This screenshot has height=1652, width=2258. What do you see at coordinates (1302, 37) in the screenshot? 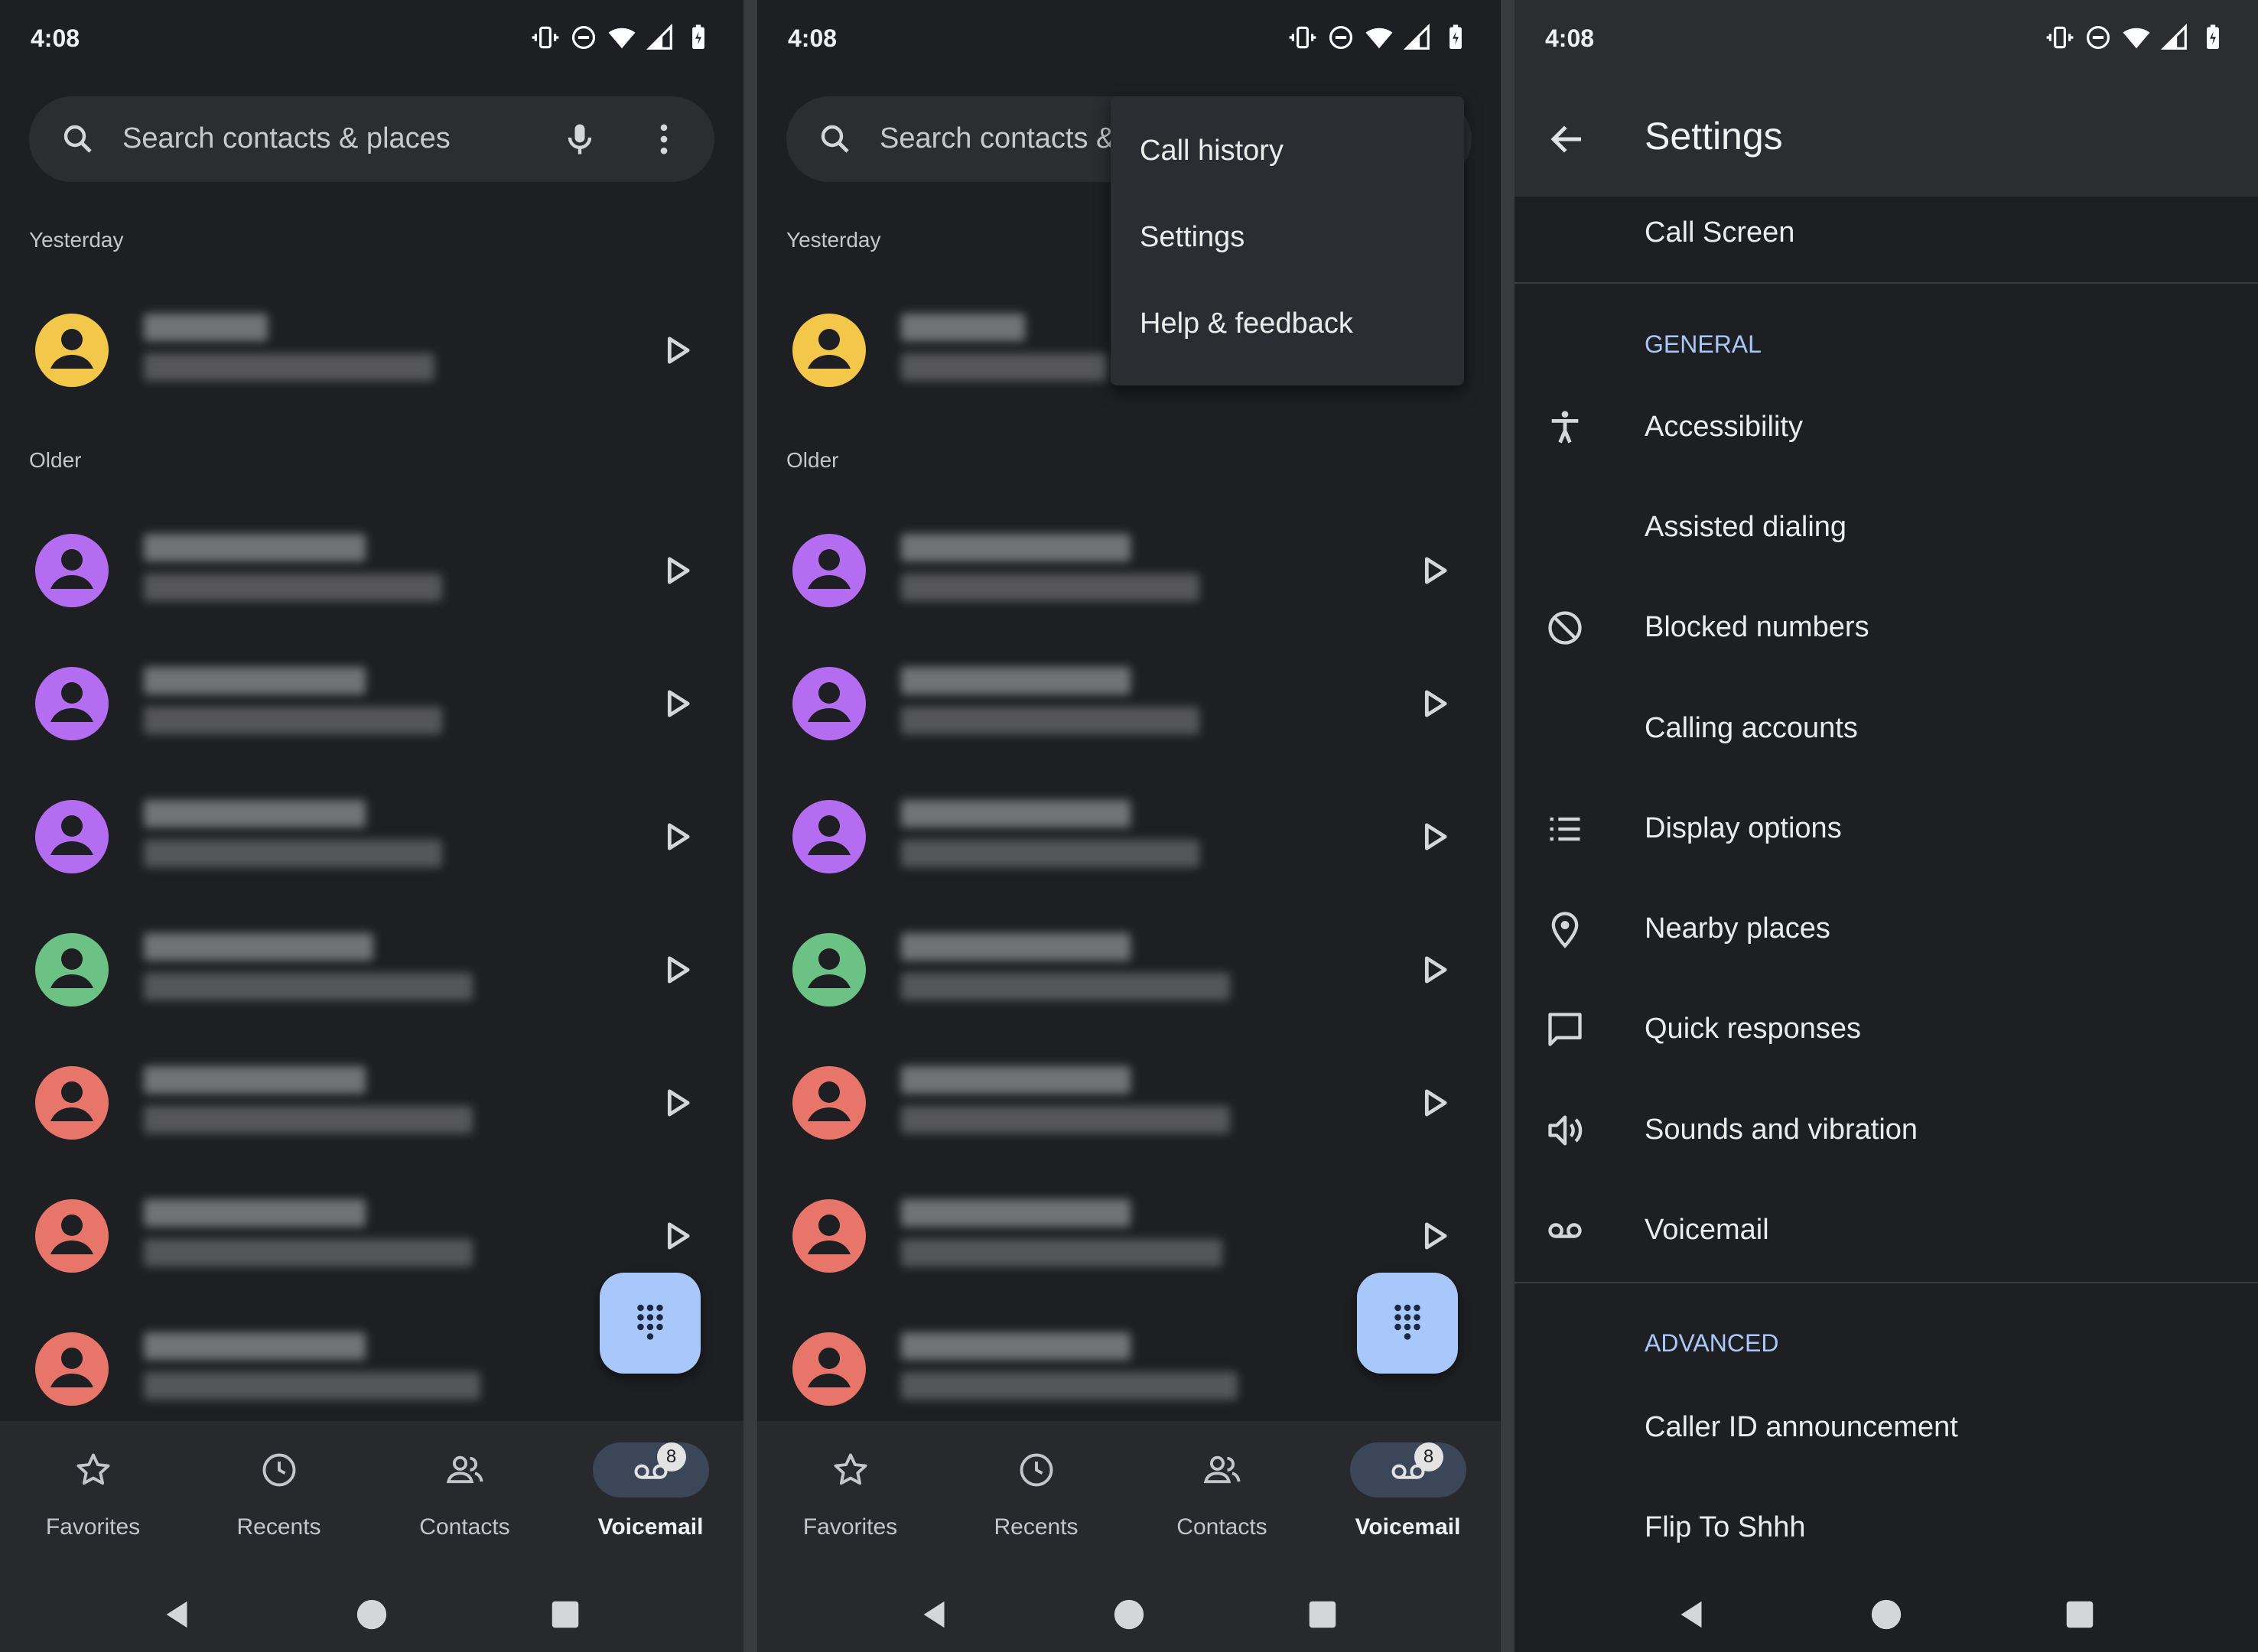
I see `vibrate-icon` at bounding box center [1302, 37].